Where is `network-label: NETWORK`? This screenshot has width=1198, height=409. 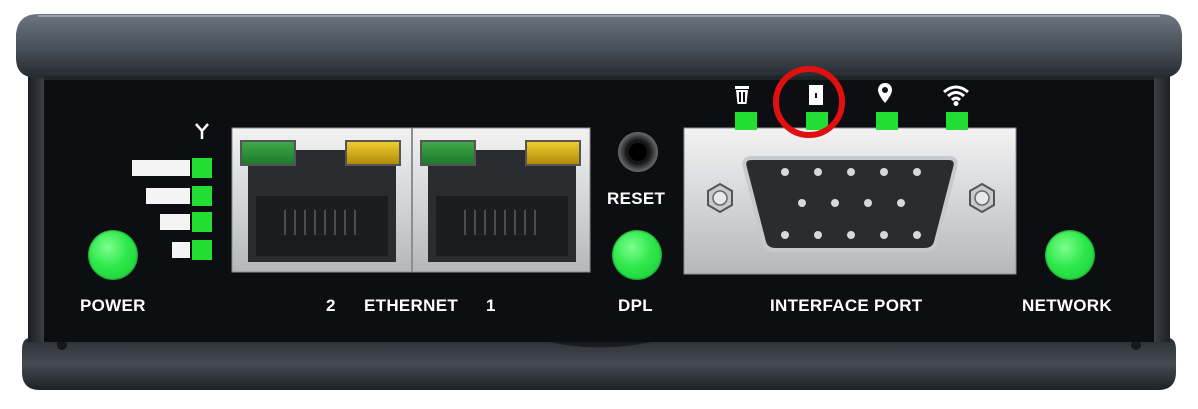
network-label: NETWORK is located at coordinates (1067, 305).